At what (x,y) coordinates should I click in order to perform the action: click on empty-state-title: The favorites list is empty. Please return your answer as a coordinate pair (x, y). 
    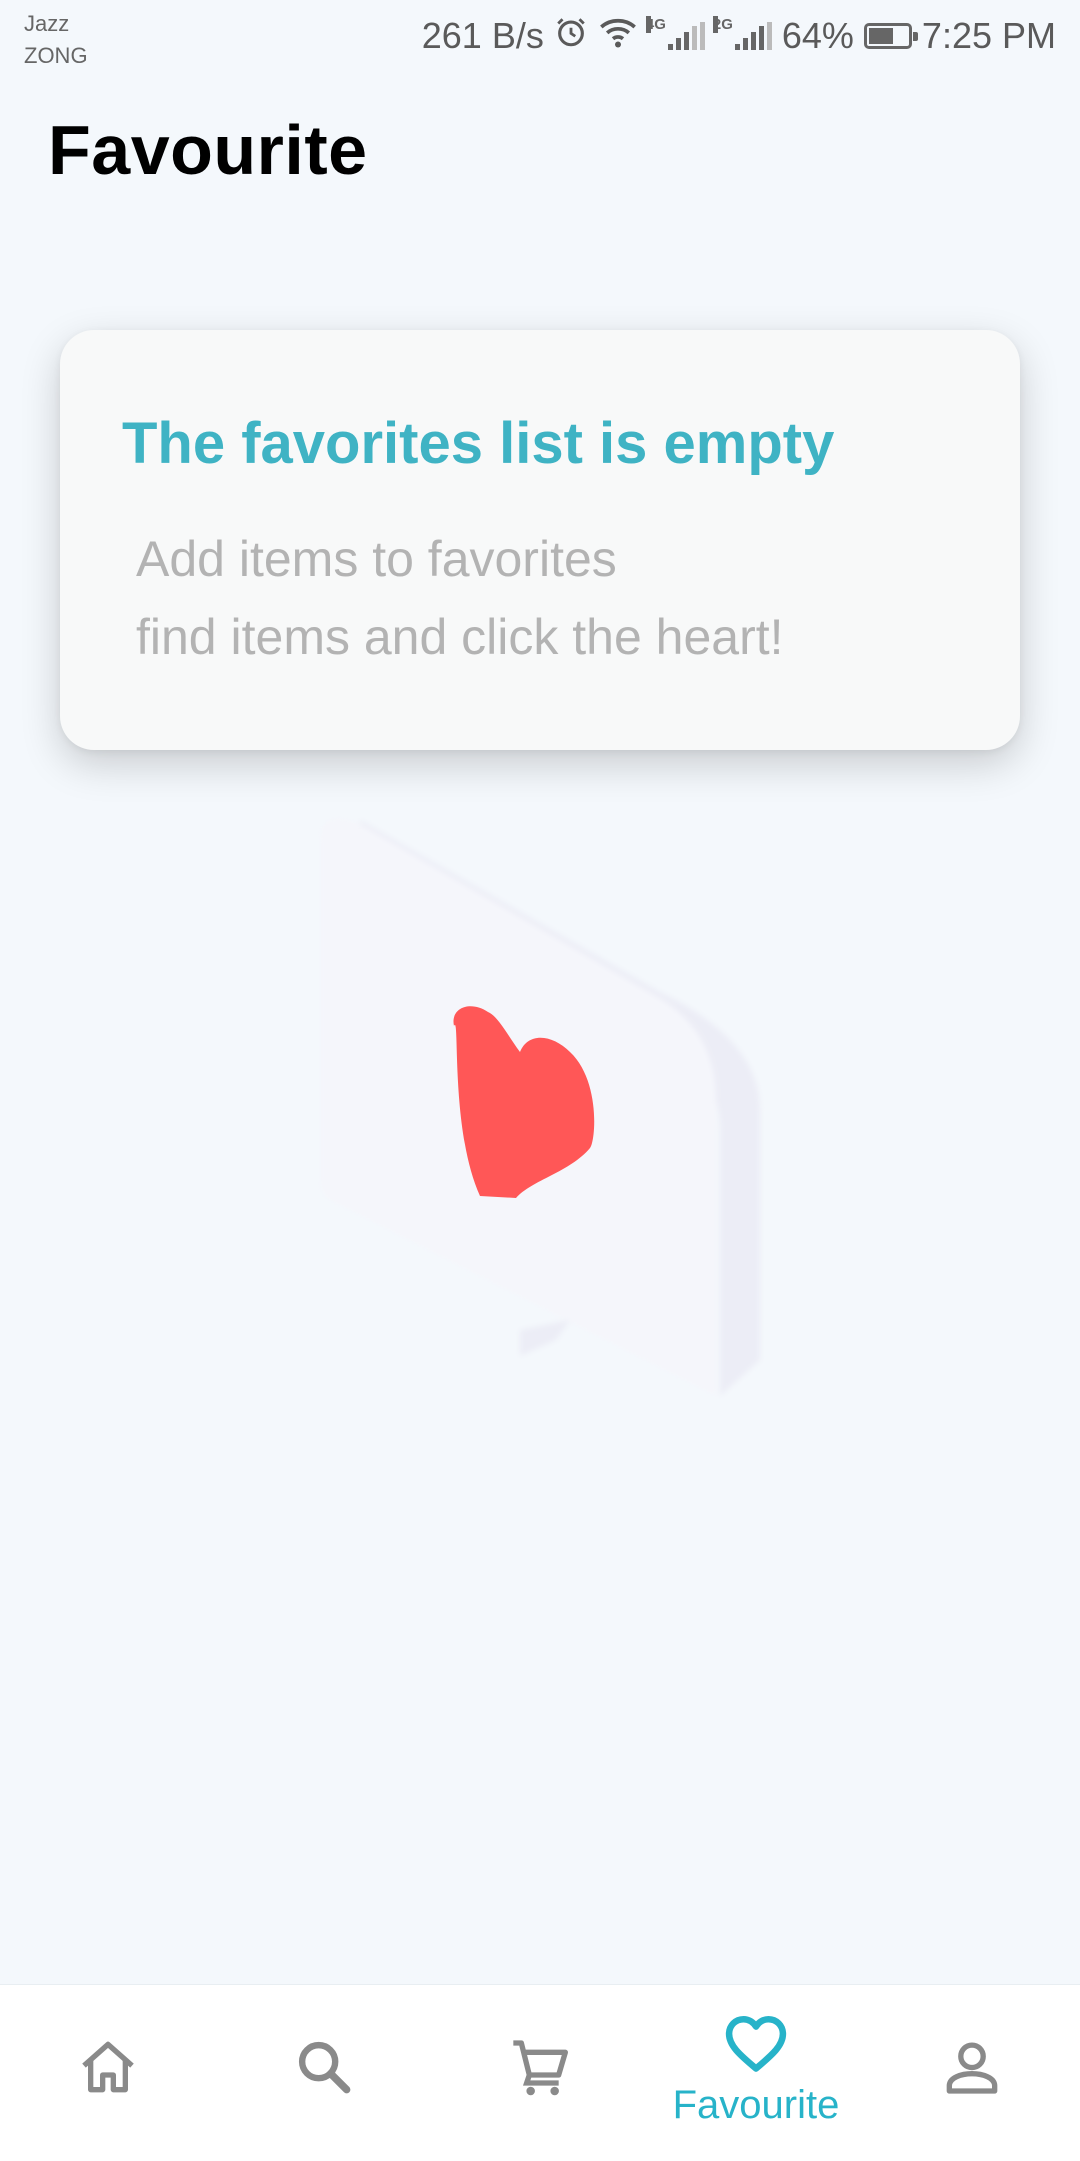
    Looking at the image, I should click on (478, 443).